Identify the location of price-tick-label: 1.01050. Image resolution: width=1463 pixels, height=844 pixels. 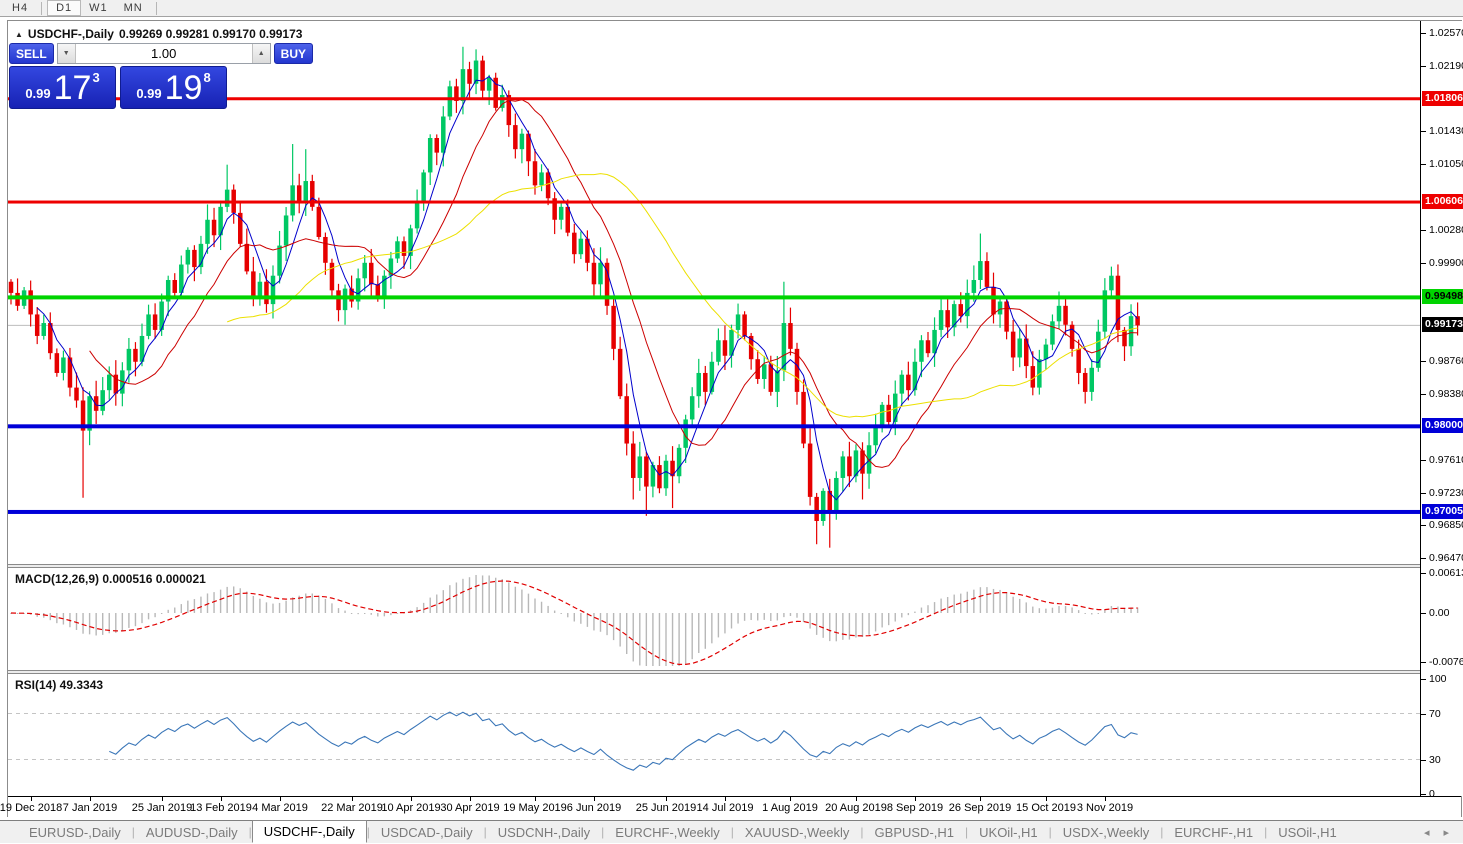
(1446, 164).